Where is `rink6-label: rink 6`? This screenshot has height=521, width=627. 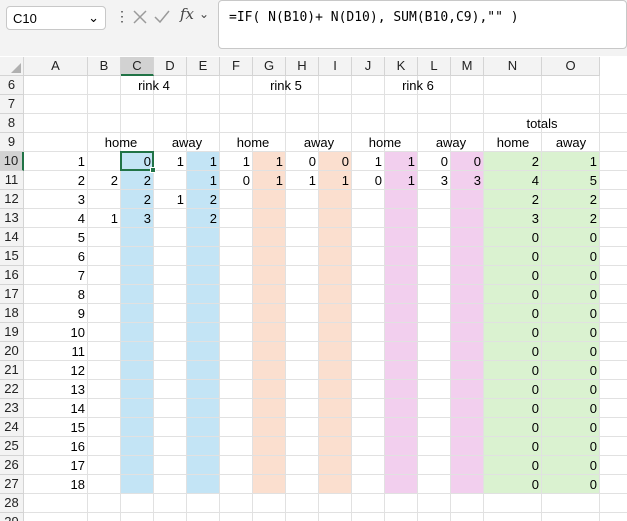
rink6-label: rink 6 is located at coordinates (418, 85).